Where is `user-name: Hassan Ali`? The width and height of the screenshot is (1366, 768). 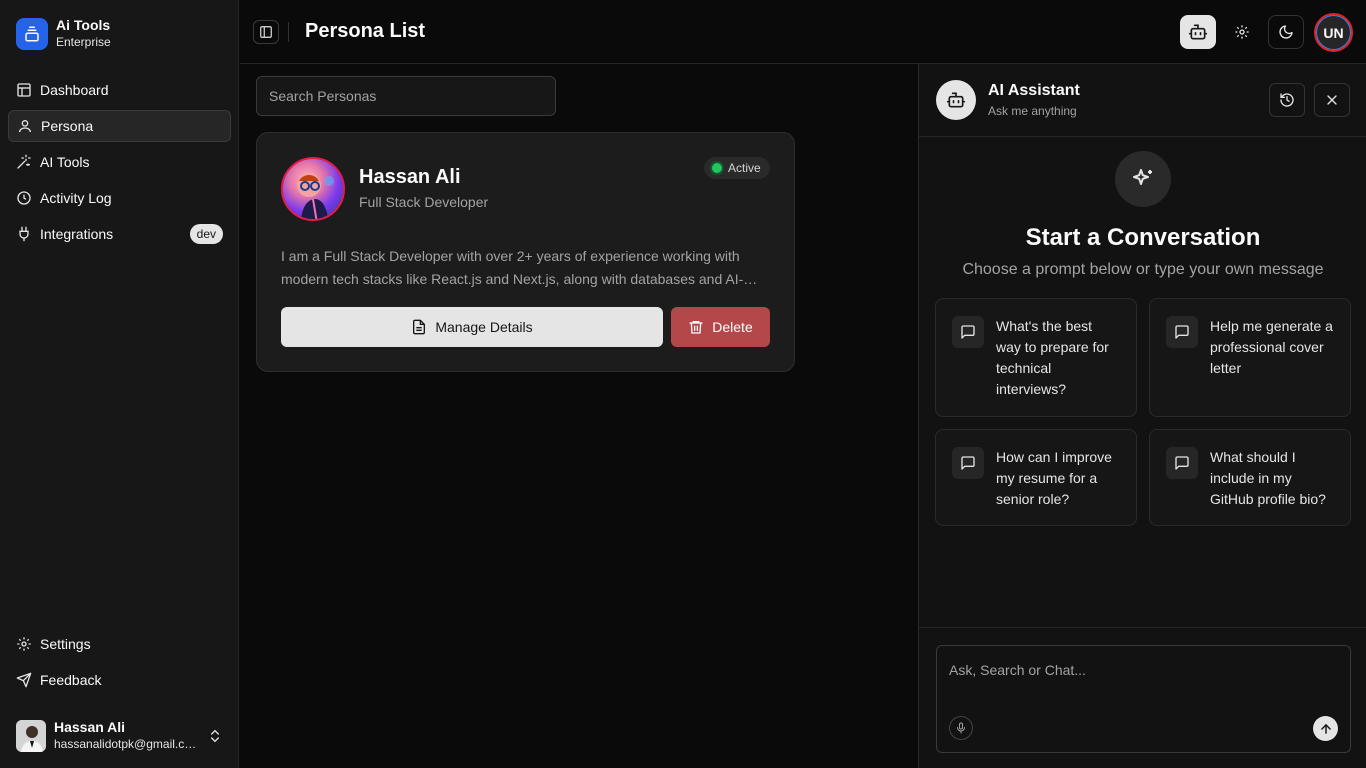 user-name: Hassan Ali is located at coordinates (90, 727).